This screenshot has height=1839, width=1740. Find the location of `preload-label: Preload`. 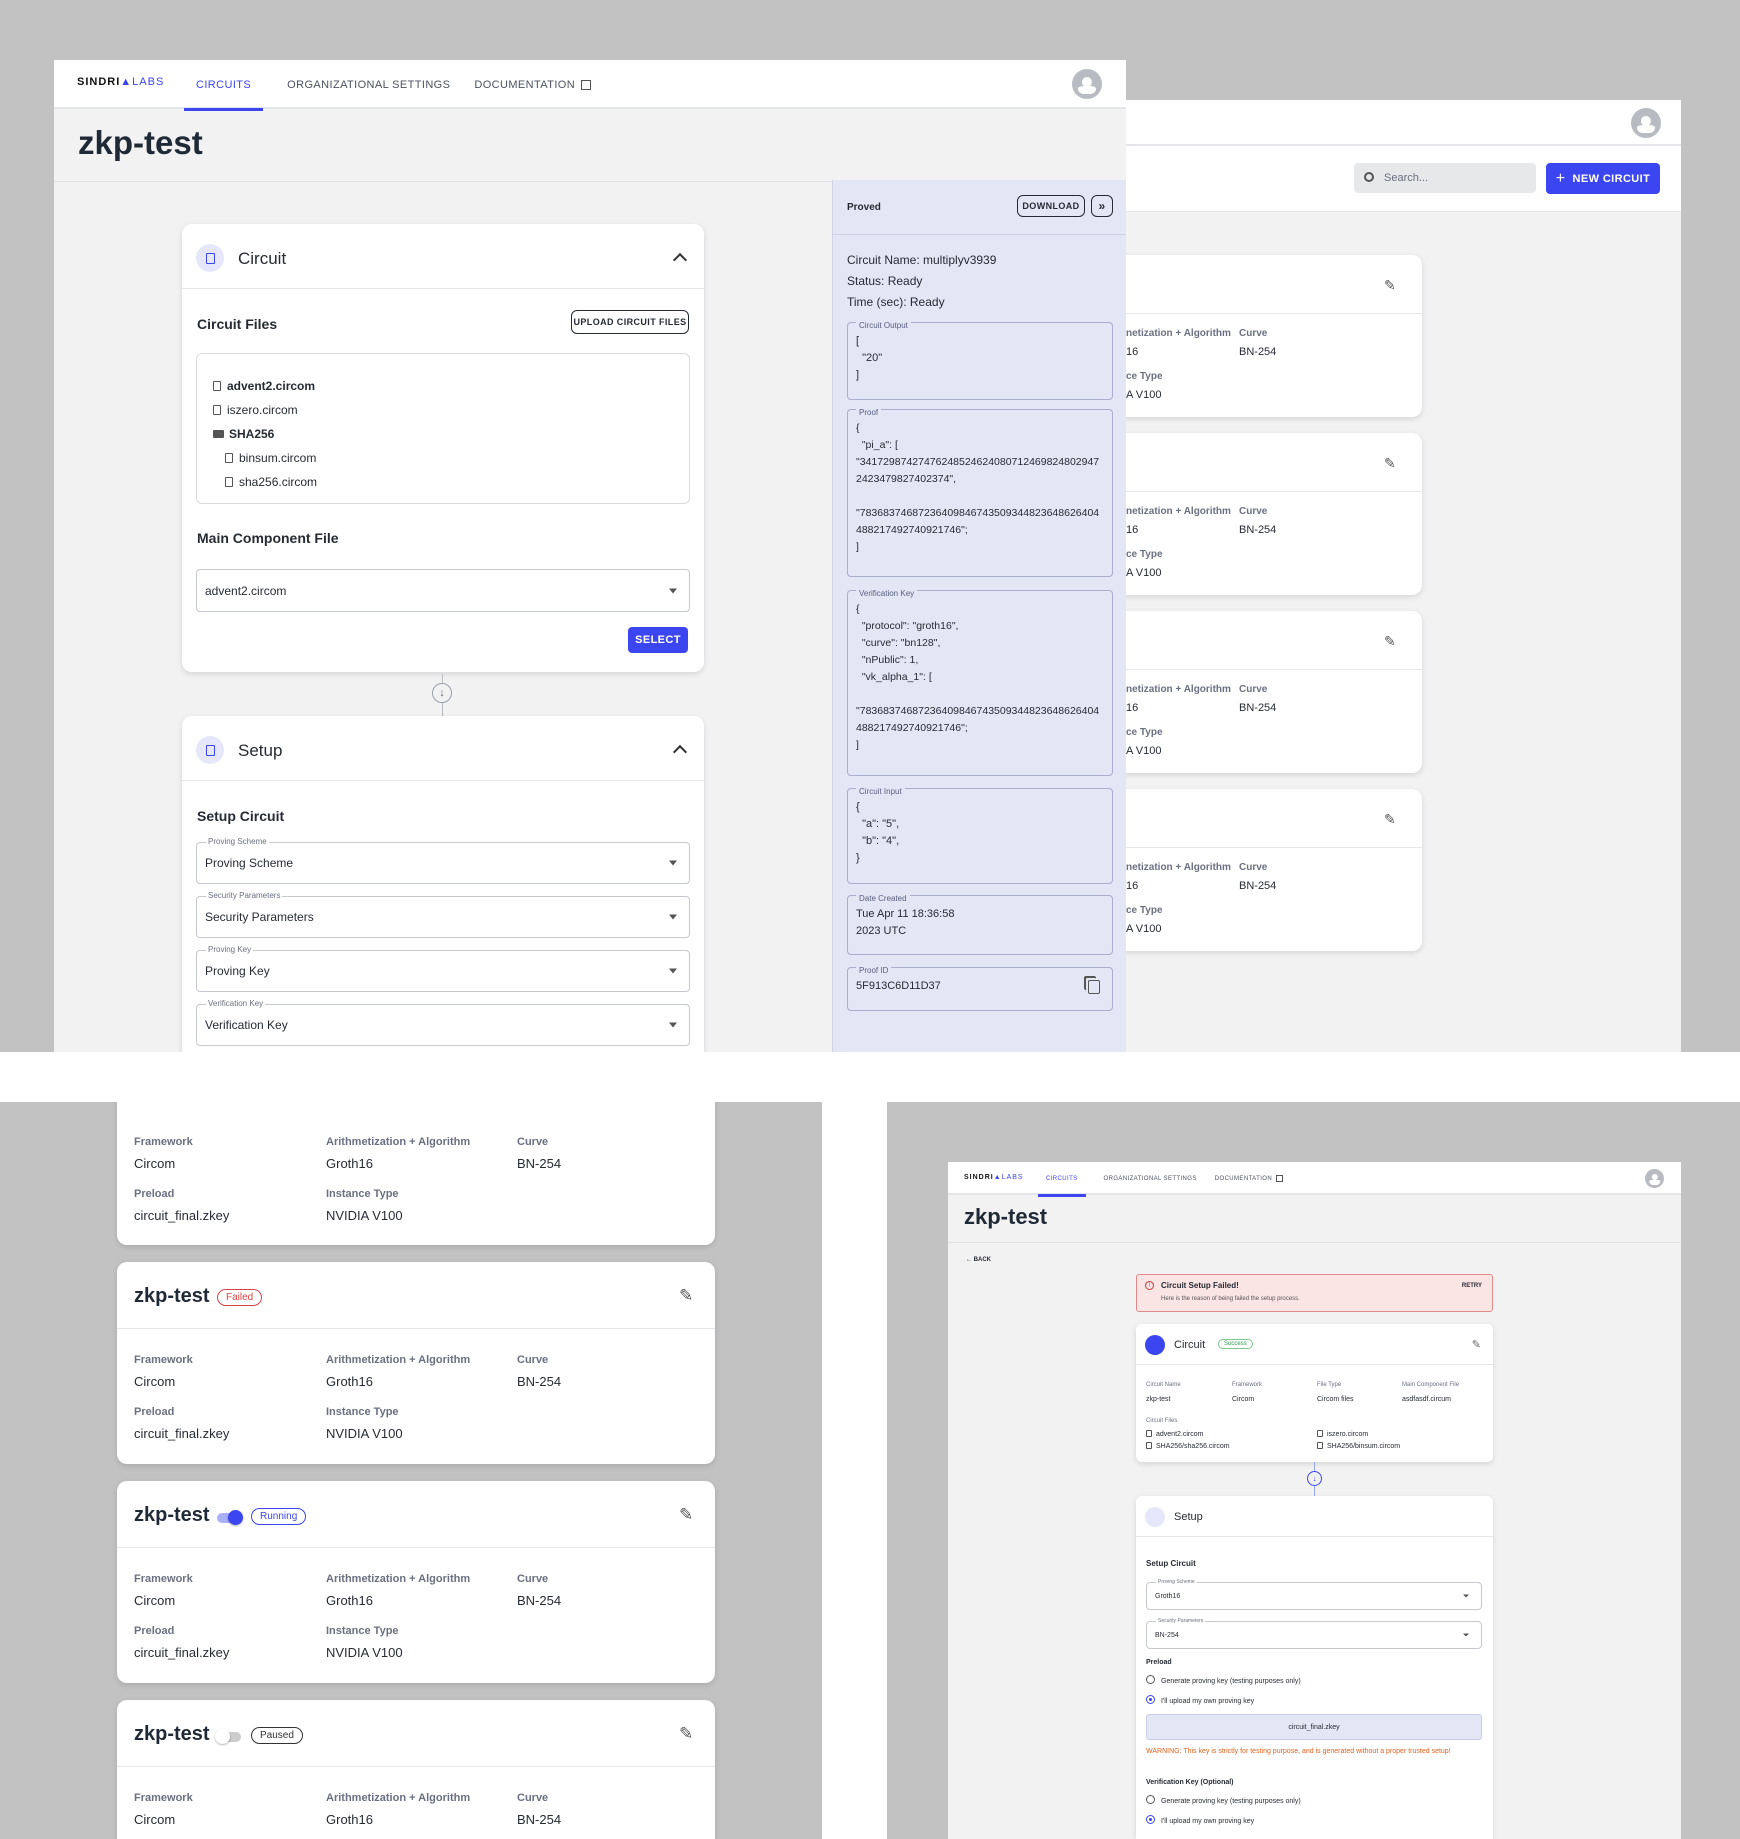

preload-label: Preload is located at coordinates (1159, 1662).